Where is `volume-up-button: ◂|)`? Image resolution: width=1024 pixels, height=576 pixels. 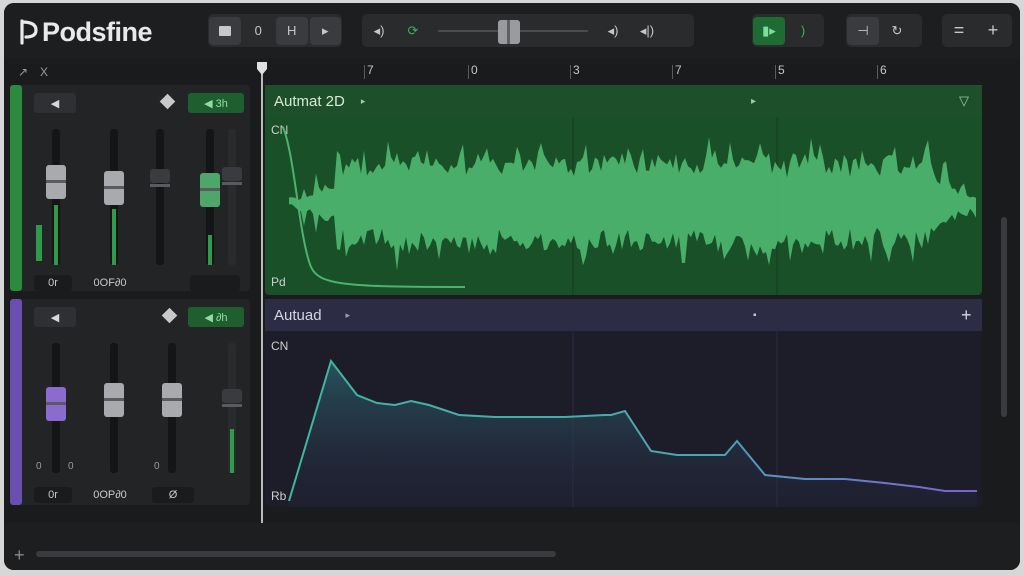
volume-up-button: ◂|) is located at coordinates (647, 31).